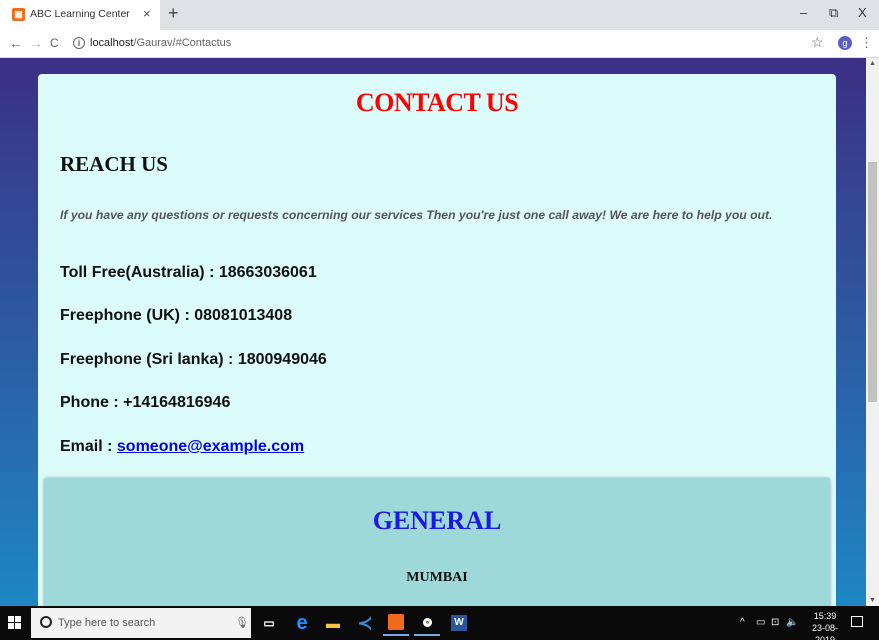 This screenshot has height=640, width=879. I want to click on clock-time: 15:39, so click(825, 616).